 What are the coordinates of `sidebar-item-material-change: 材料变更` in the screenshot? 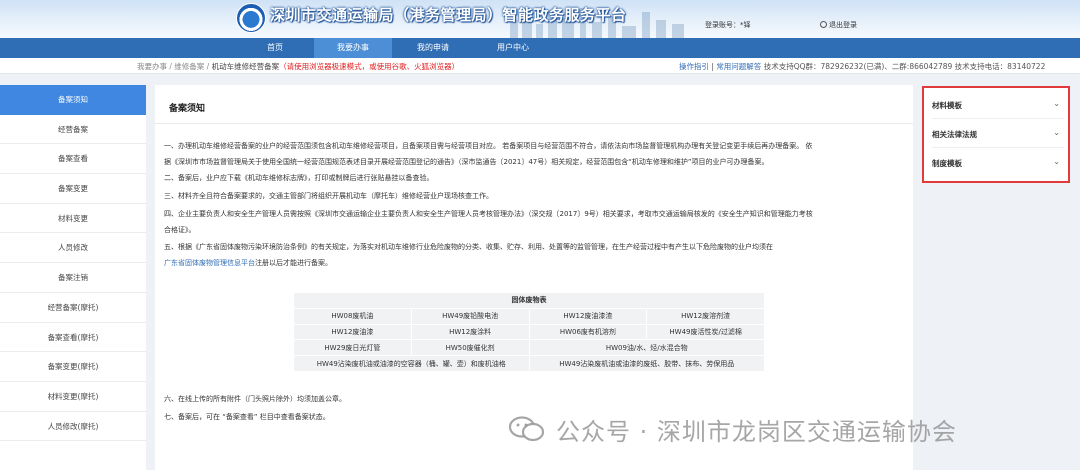 It's located at (73, 219).